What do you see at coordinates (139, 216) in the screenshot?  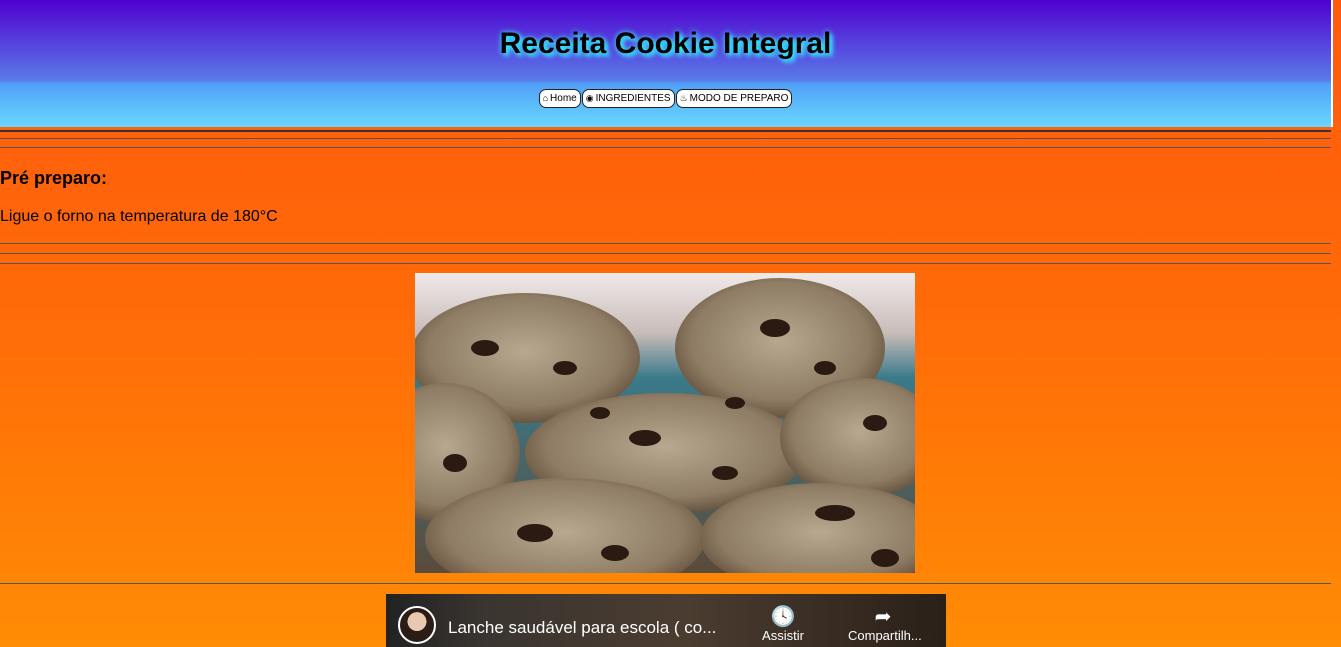 I see `section-text: Ligue o forno na temperatura de 180°C` at bounding box center [139, 216].